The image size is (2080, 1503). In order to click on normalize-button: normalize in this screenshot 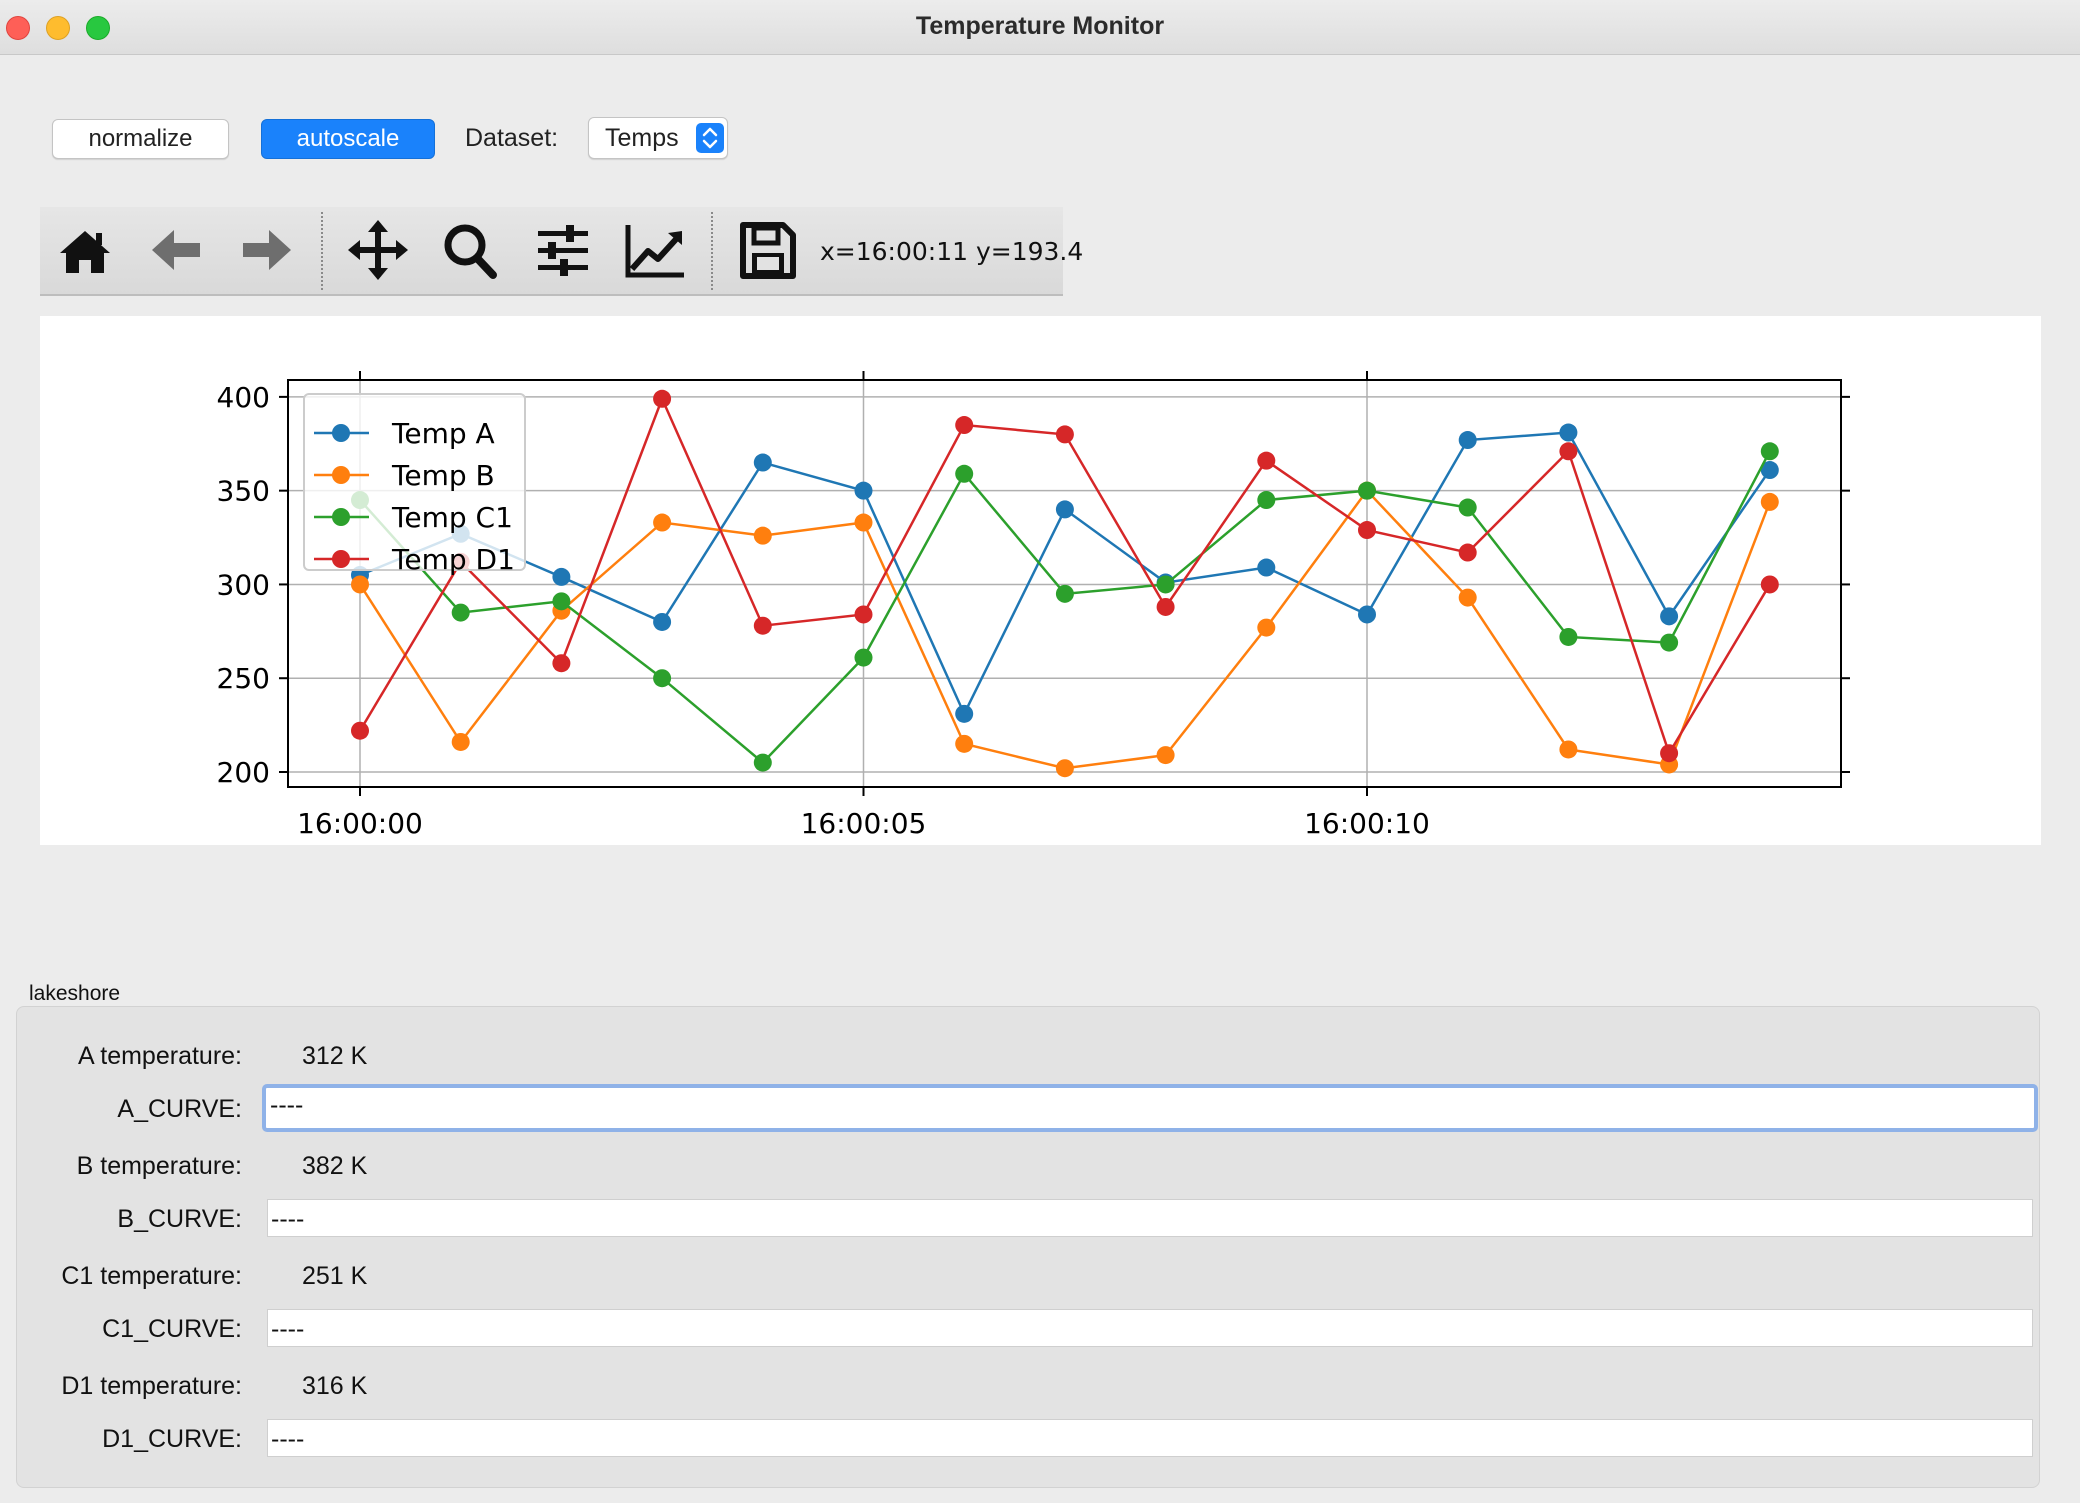, I will do `click(140, 139)`.